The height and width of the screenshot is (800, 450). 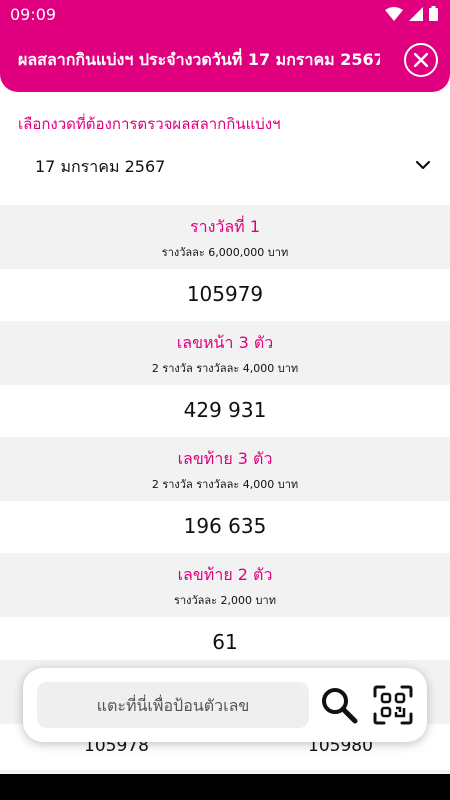 I want to click on close-icon, so click(x=421, y=60).